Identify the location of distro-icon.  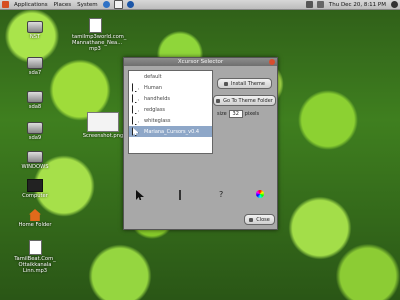
(5, 4).